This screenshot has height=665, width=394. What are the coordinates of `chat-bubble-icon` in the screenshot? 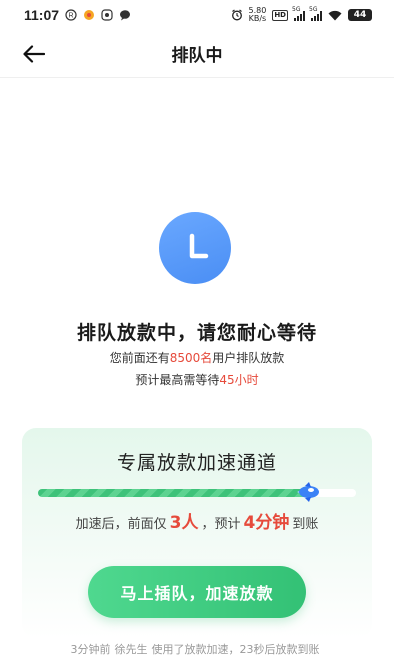 It's located at (125, 15).